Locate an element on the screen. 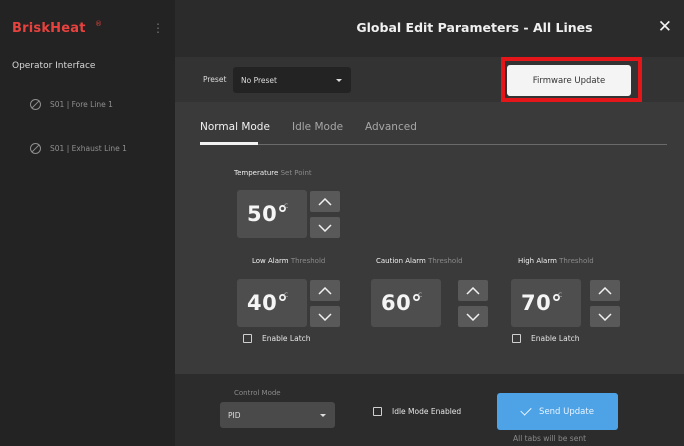 Image resolution: width=684 pixels, height=446 pixels. caution-alarm-caption: Caution Alarm Threshold is located at coordinates (419, 261).